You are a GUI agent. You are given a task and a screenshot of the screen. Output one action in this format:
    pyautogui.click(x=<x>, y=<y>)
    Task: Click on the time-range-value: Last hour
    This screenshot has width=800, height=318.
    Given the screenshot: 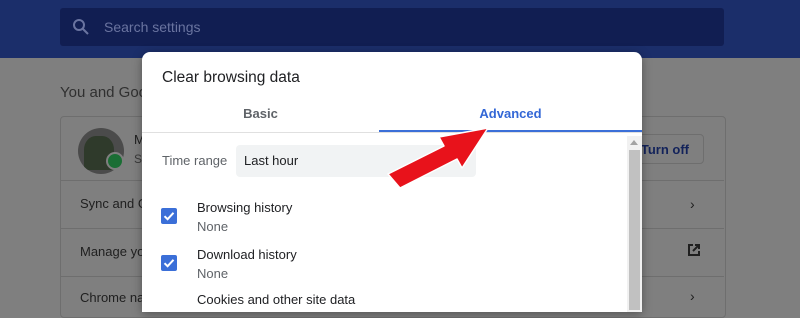 What is the action you would take?
    pyautogui.click(x=271, y=160)
    